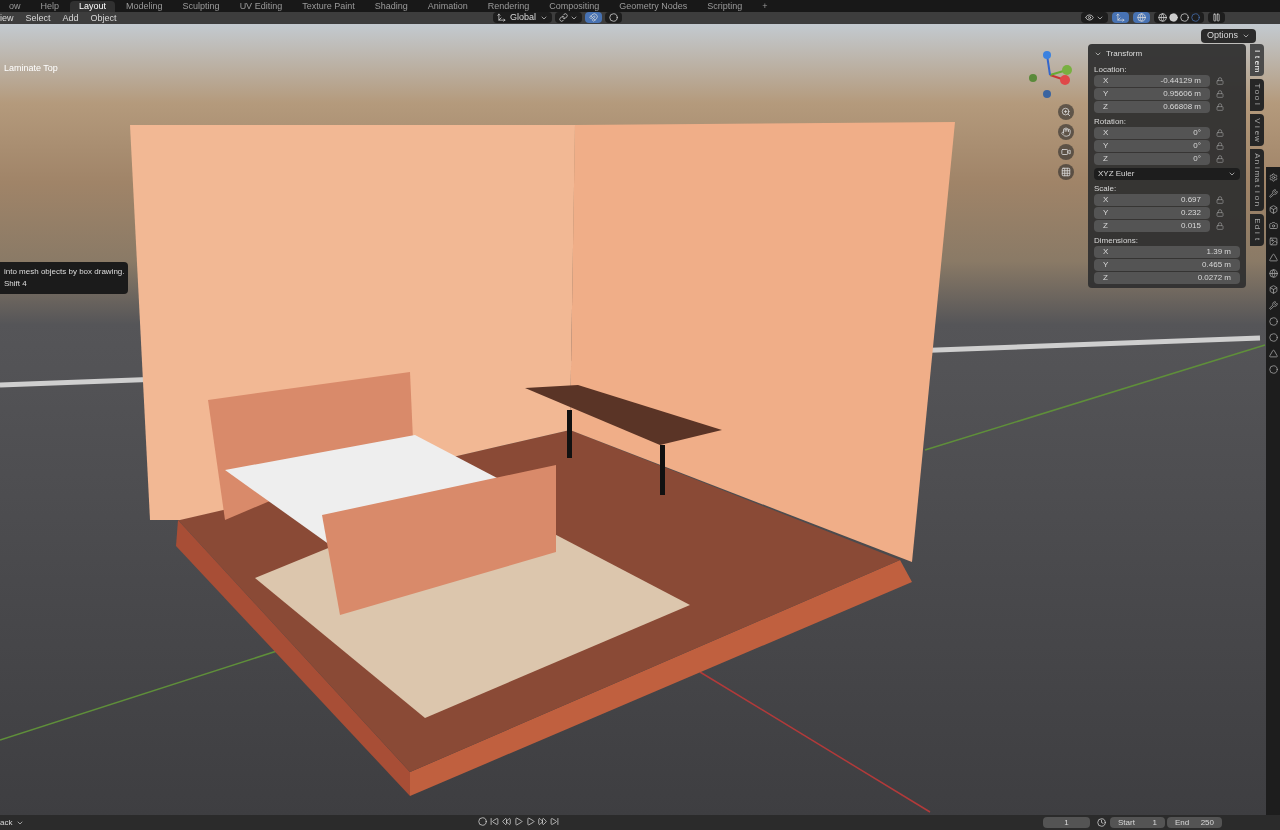  What do you see at coordinates (1066, 112) in the screenshot?
I see `zoom-icon` at bounding box center [1066, 112].